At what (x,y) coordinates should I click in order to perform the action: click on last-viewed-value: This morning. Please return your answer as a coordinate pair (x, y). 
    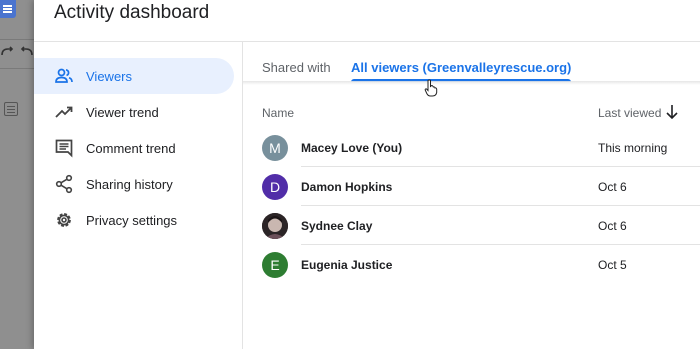
    Looking at the image, I should click on (633, 148).